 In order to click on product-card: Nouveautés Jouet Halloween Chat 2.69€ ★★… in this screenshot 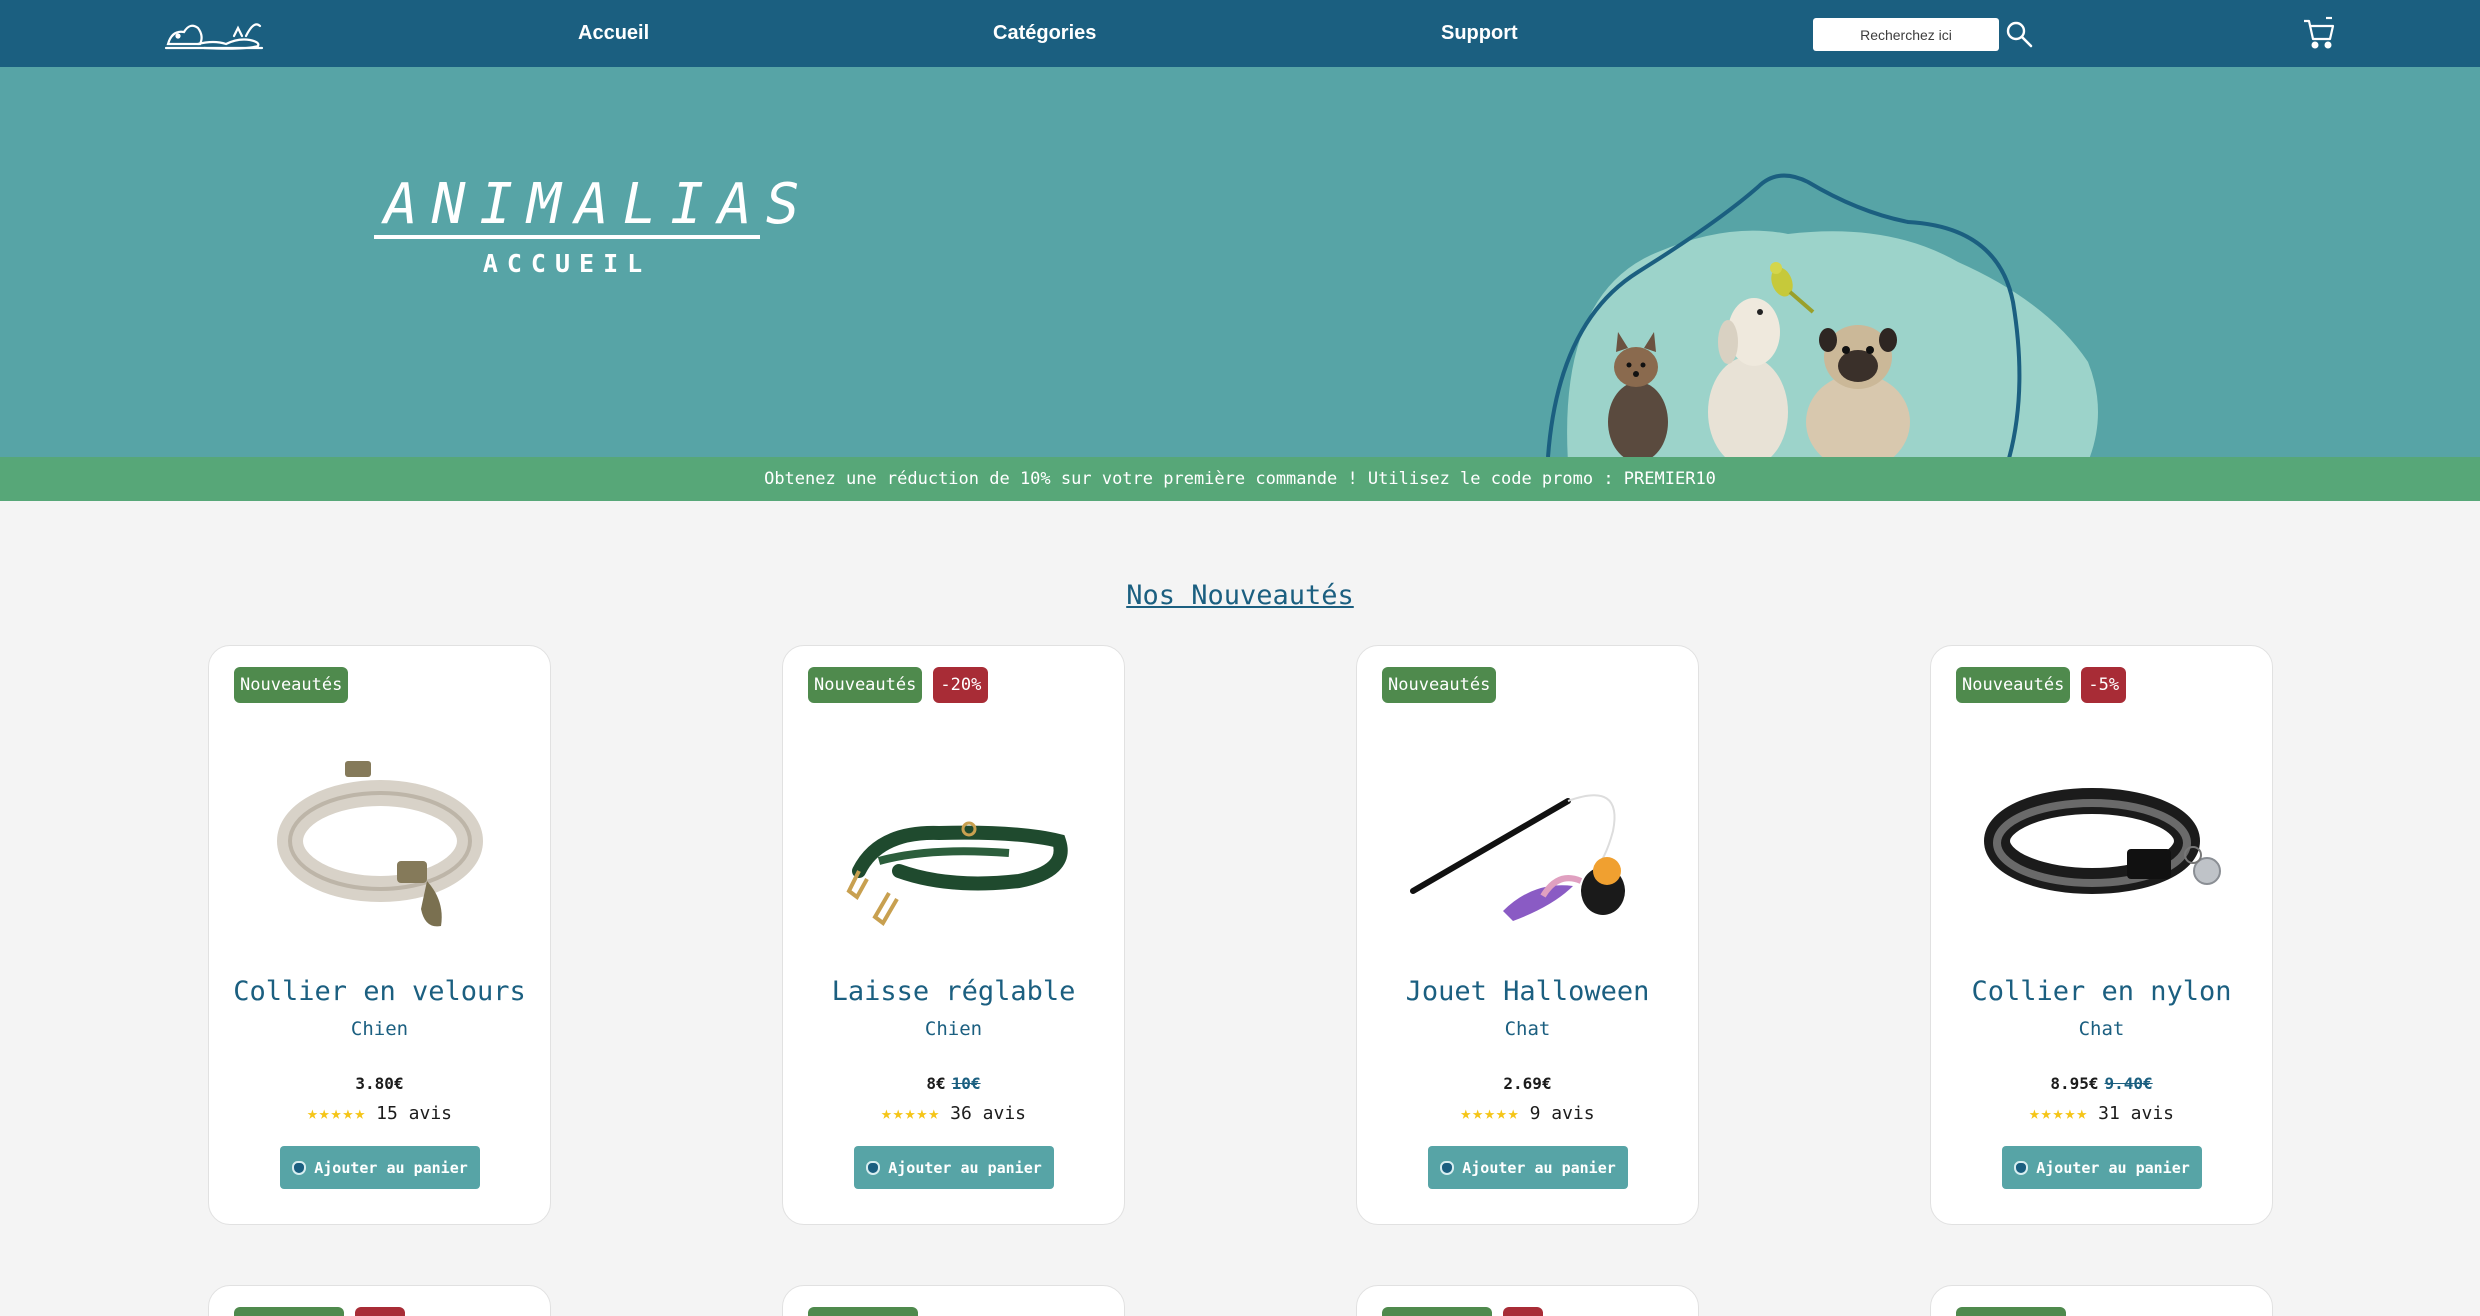, I will do `click(1527, 935)`.